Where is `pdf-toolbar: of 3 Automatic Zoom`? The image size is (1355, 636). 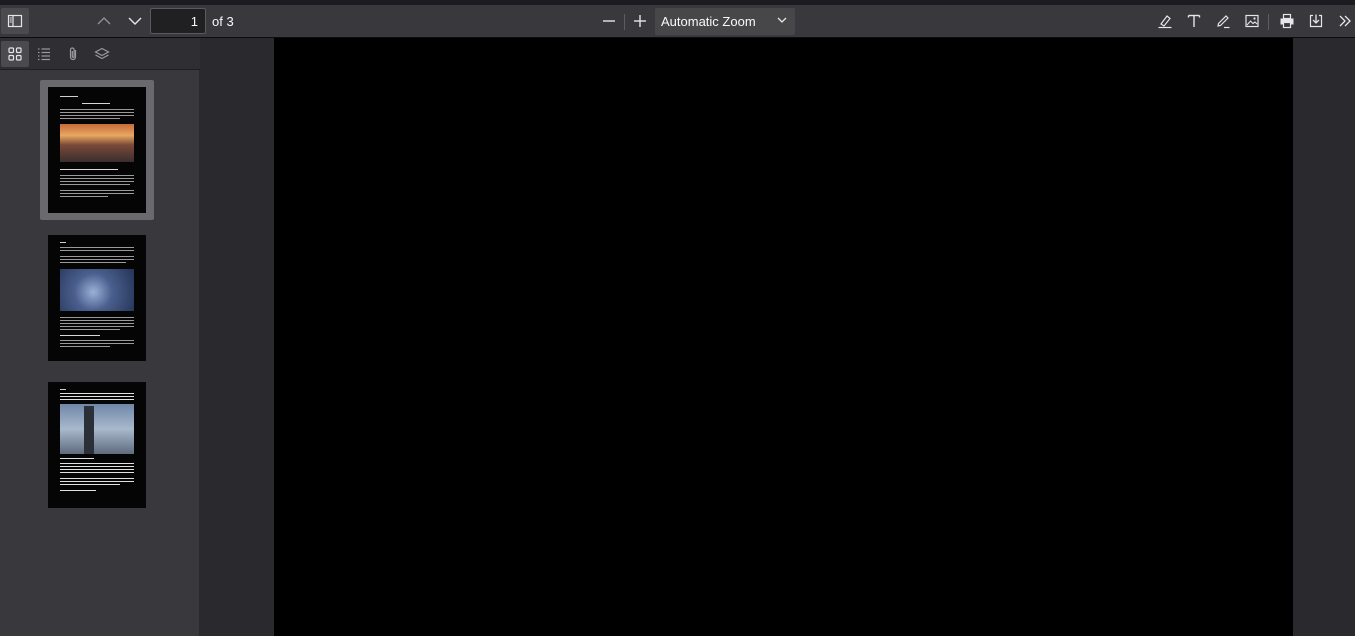
pdf-toolbar: of 3 Automatic Zoom is located at coordinates (677, 21).